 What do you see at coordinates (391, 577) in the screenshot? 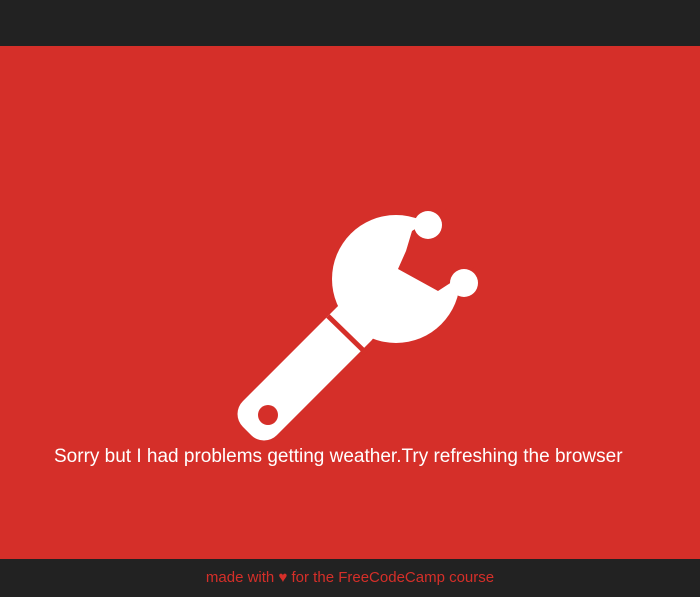
I see `footer-text-suffix: for the FreeCodeCamp course` at bounding box center [391, 577].